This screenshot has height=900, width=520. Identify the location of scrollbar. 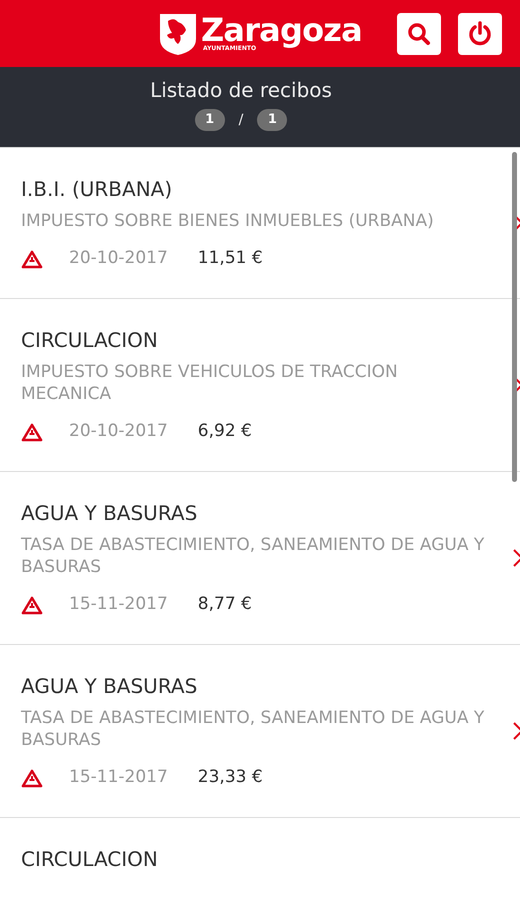
(514, 317).